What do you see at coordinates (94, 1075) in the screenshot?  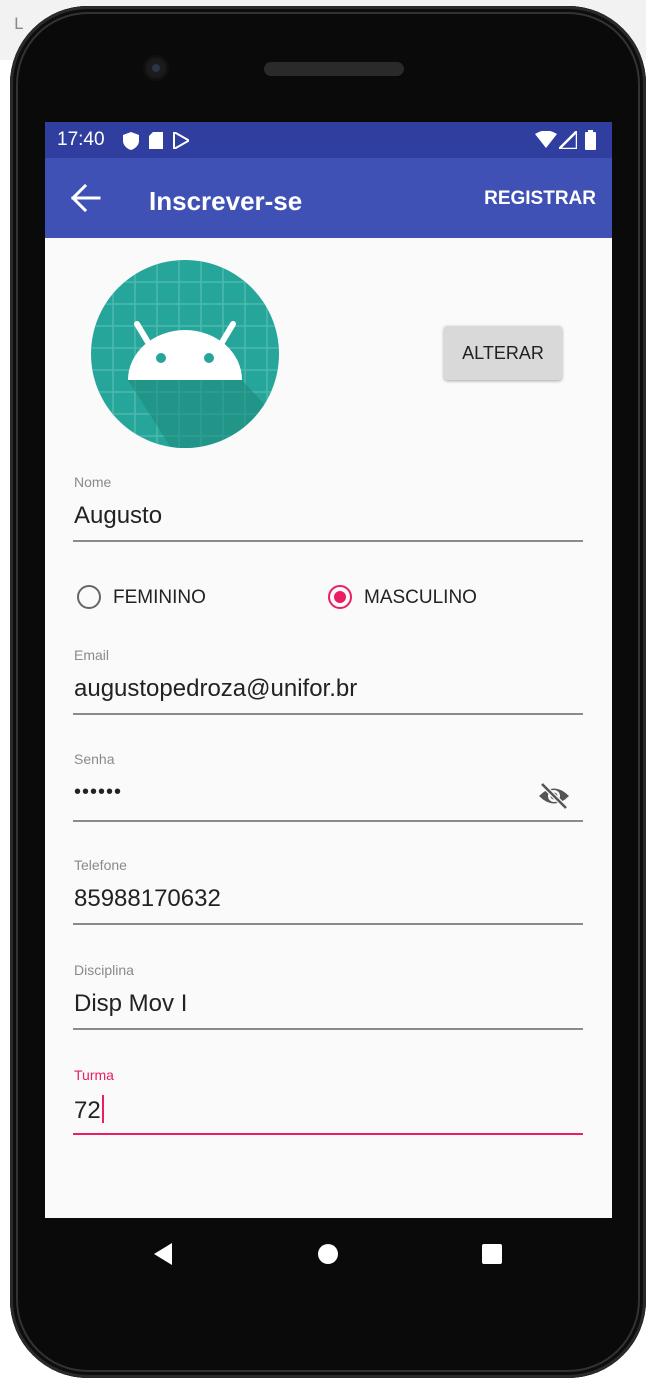 I see `class-label: Turma` at bounding box center [94, 1075].